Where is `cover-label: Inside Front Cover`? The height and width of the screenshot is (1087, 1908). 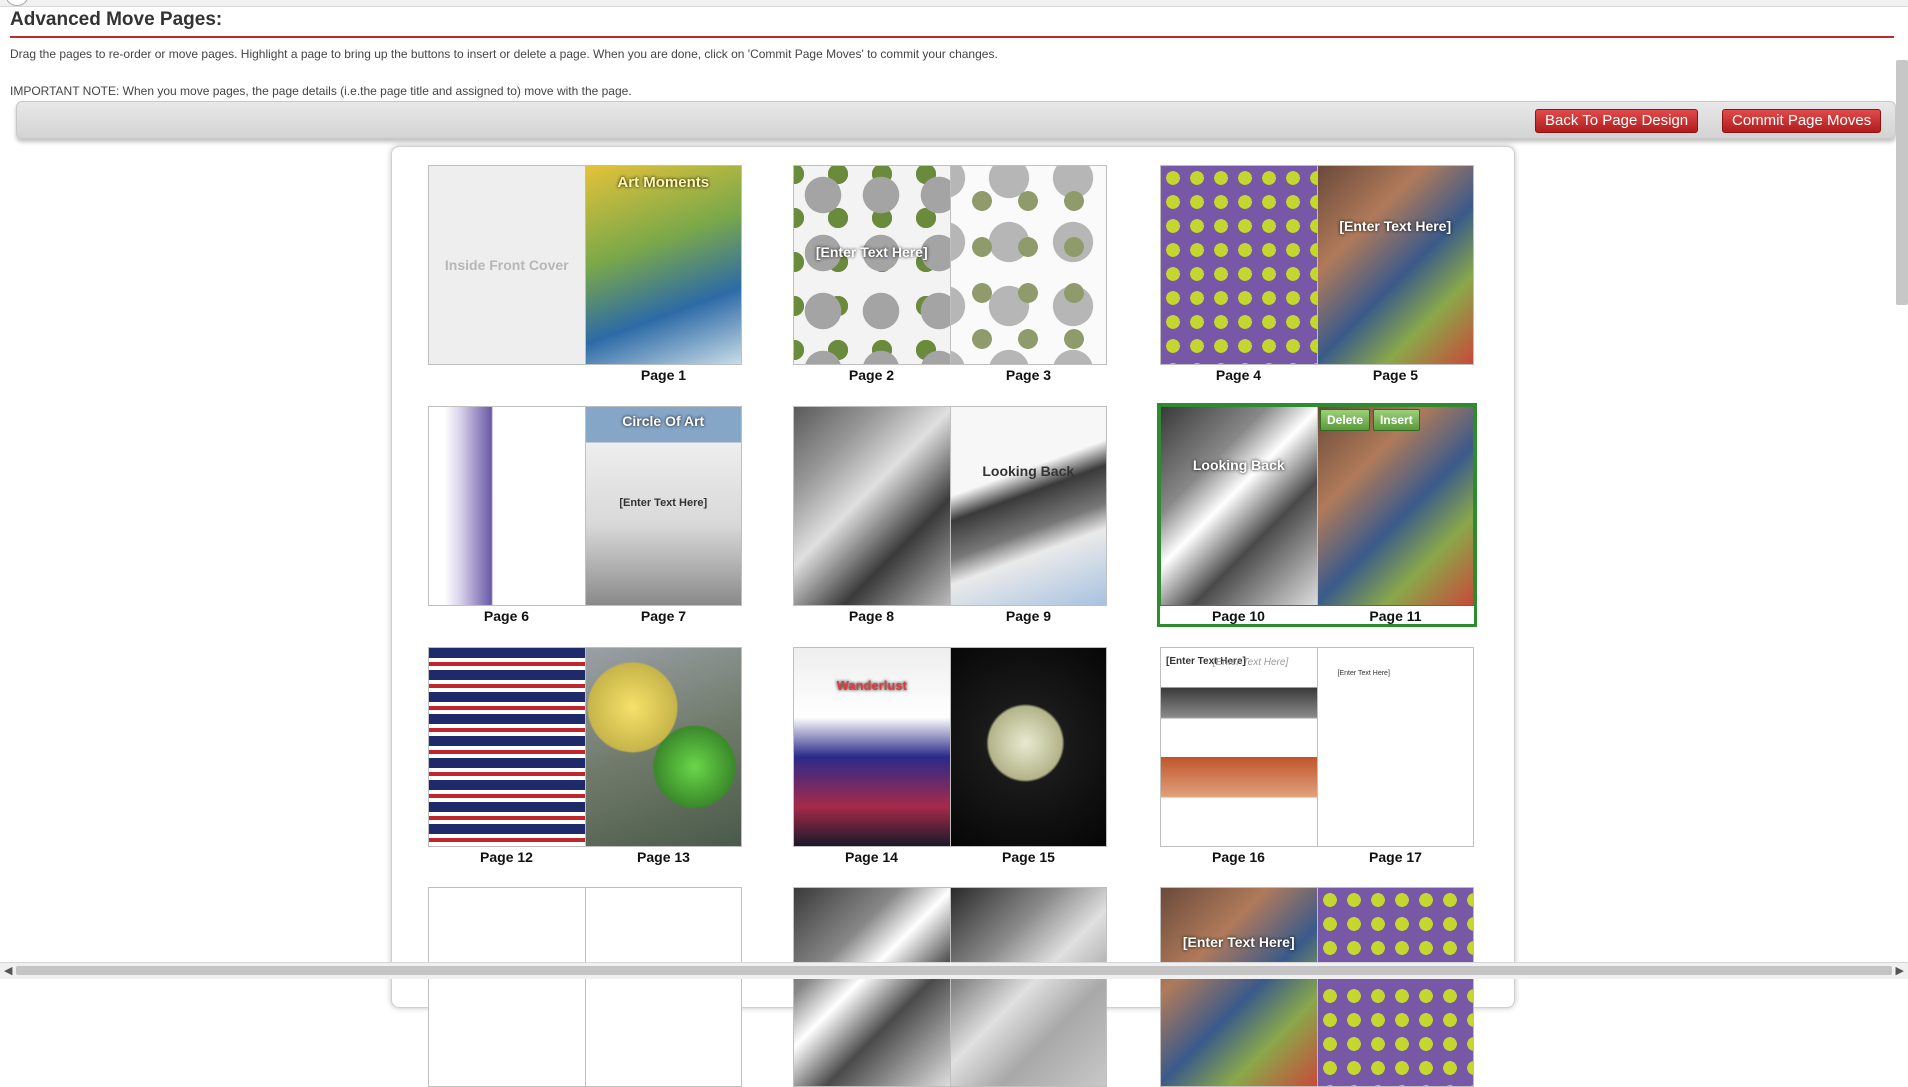
cover-label: Inside Front Cover is located at coordinates (506, 265).